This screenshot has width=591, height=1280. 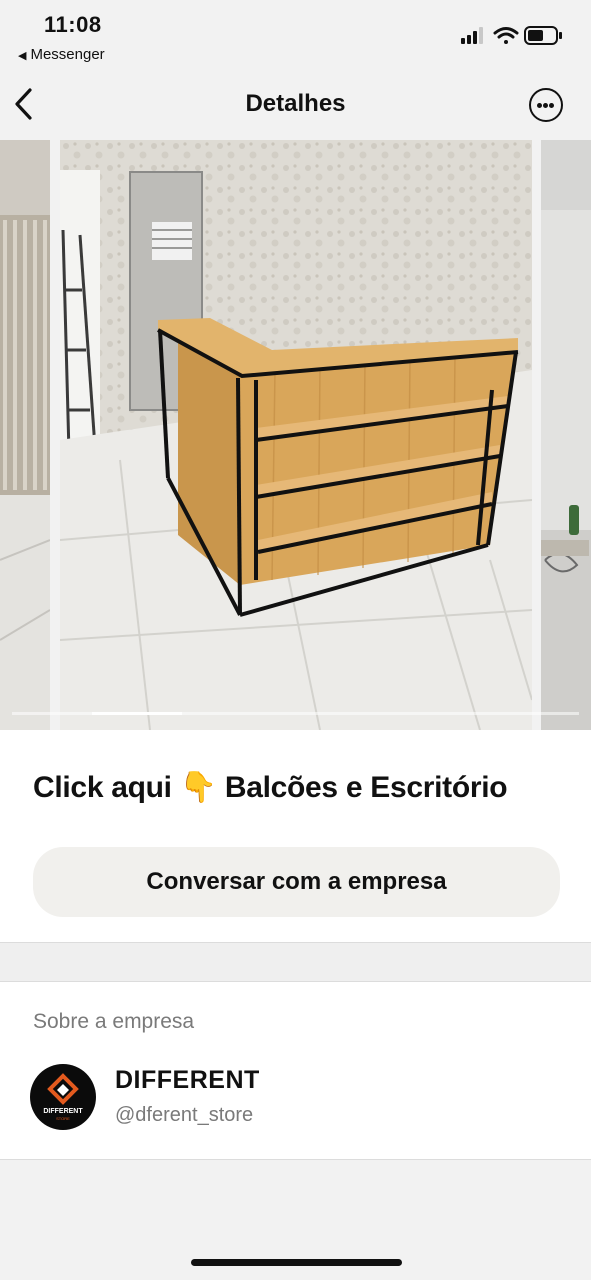 I want to click on back-app-label: Messenger, so click(x=67, y=54).